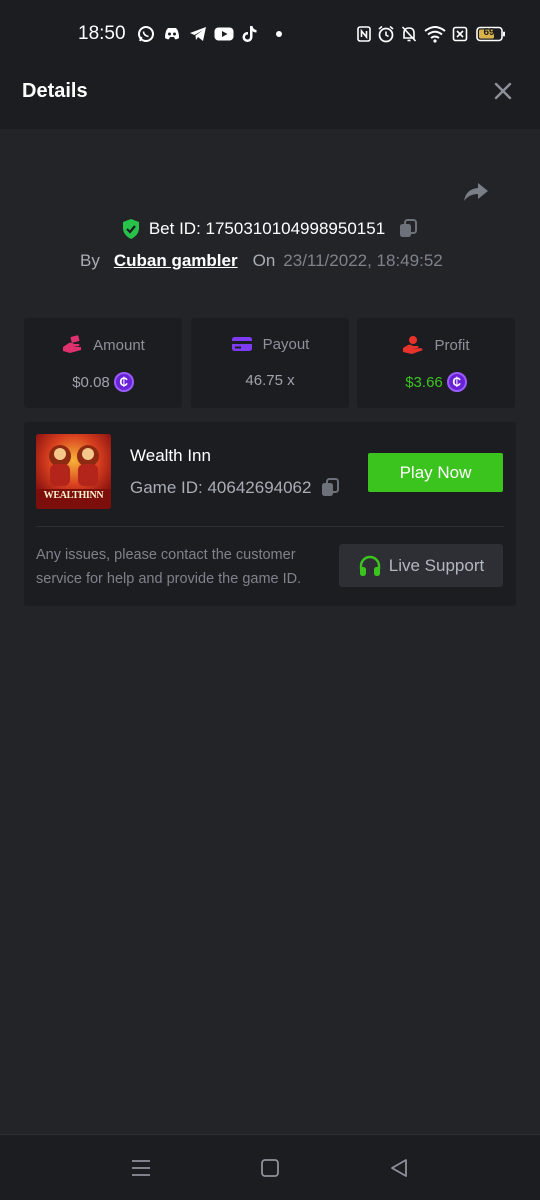 The height and width of the screenshot is (1200, 540). Describe the element at coordinates (476, 192) in the screenshot. I see `share-icon` at that location.